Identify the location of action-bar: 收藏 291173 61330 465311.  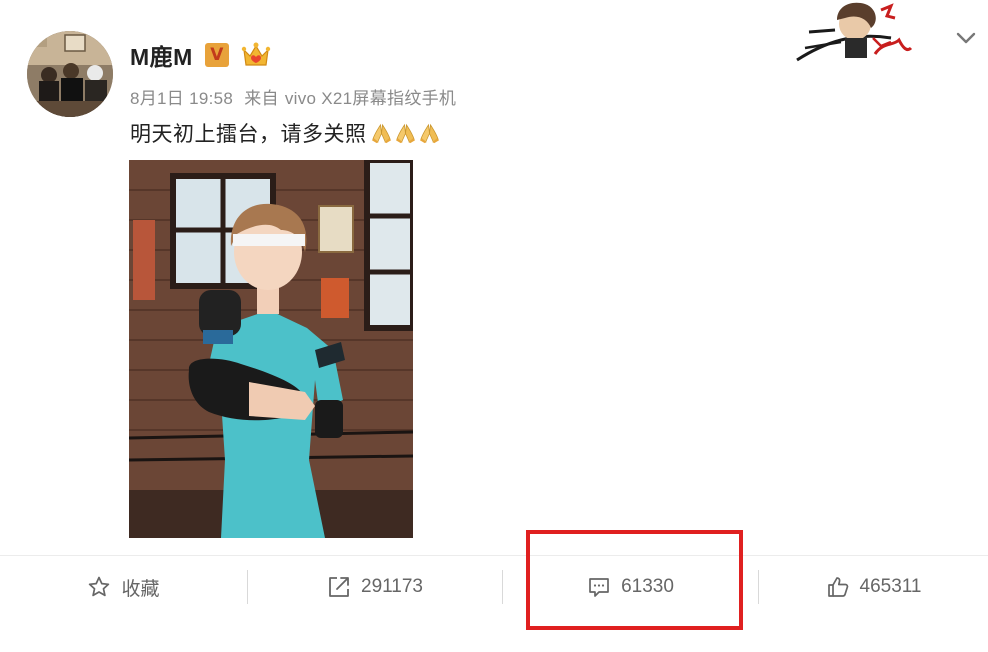
(494, 604).